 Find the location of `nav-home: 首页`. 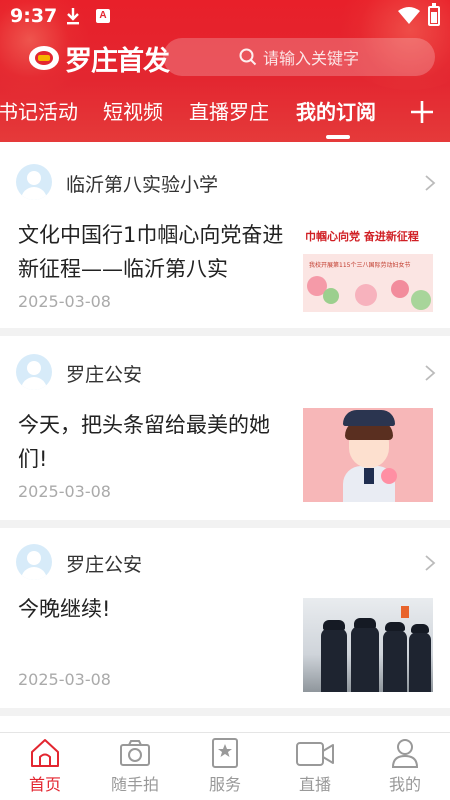

nav-home: 首页 is located at coordinates (45, 766).